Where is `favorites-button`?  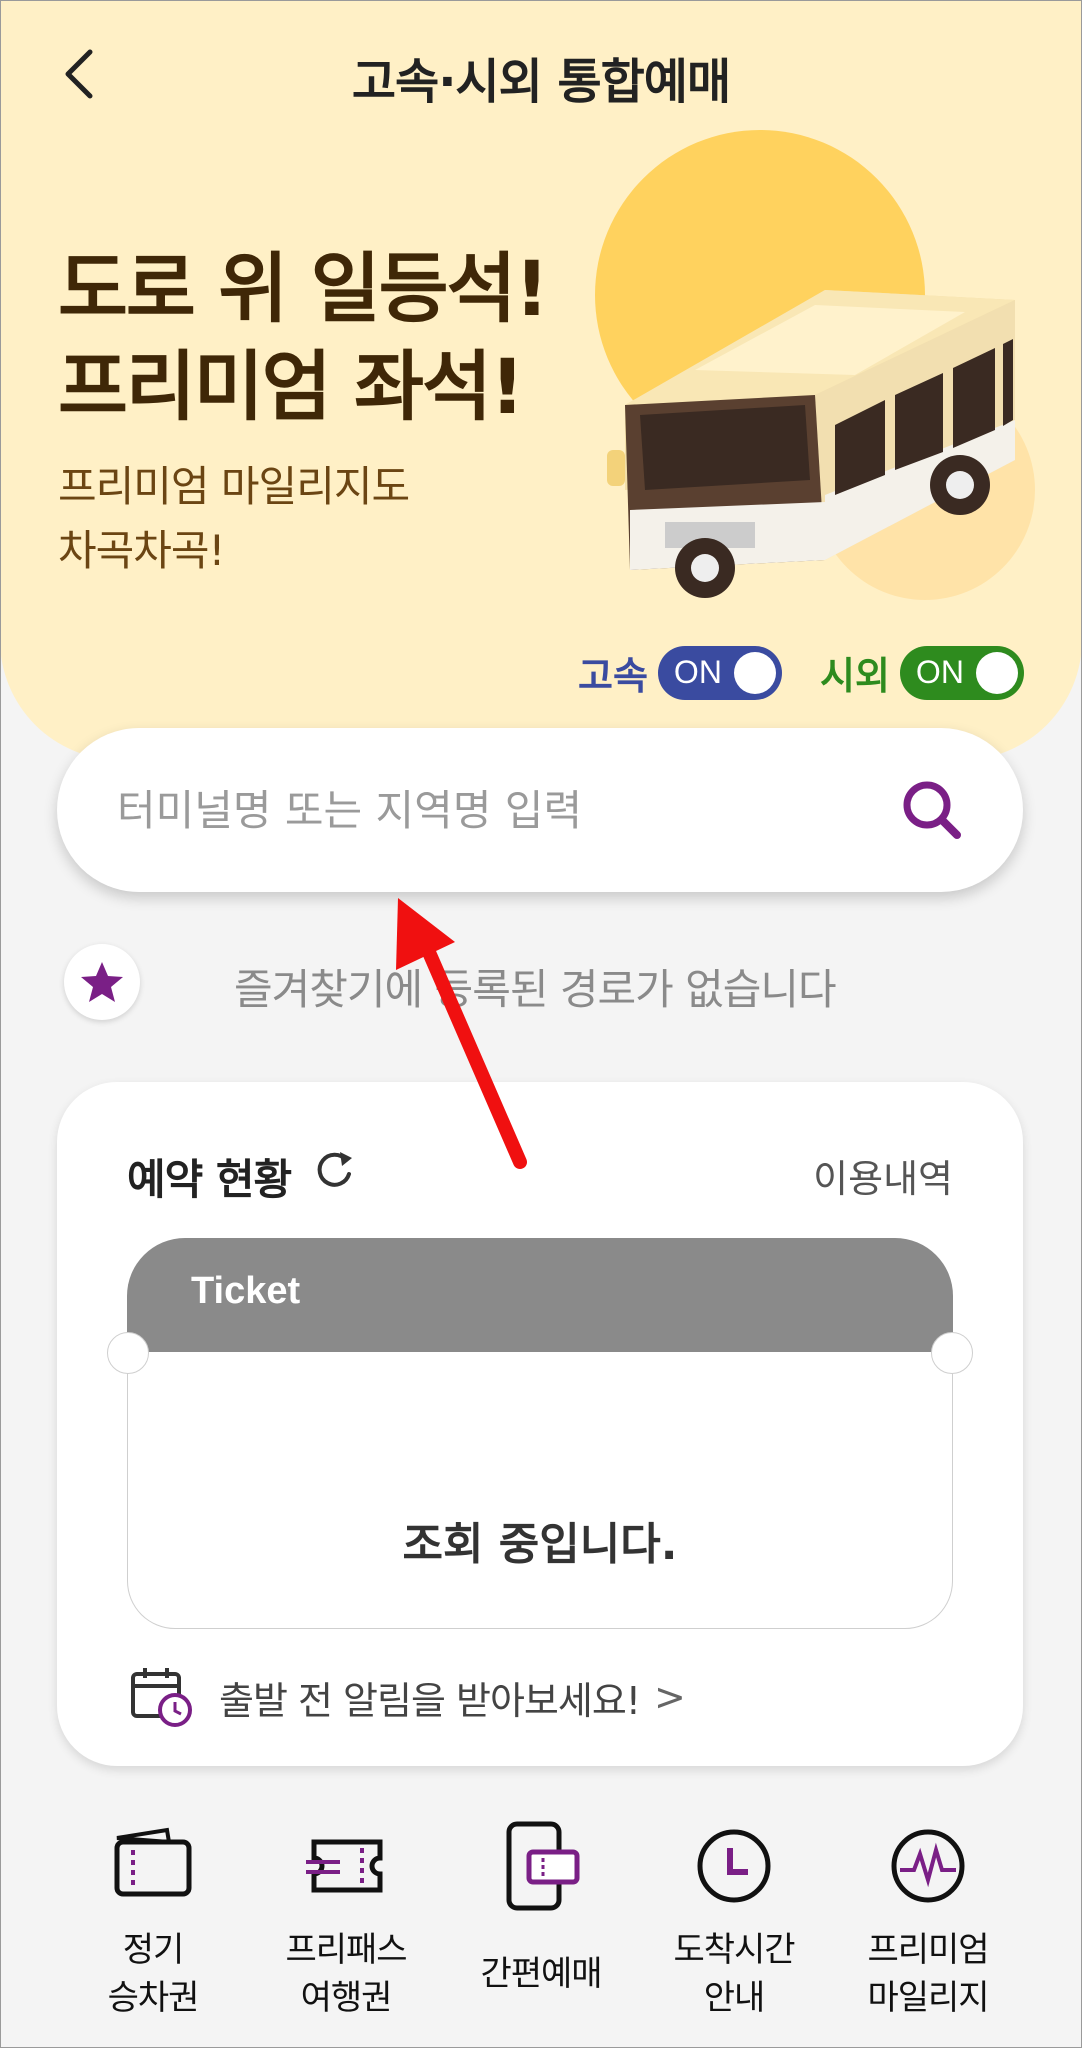 favorites-button is located at coordinates (102, 982).